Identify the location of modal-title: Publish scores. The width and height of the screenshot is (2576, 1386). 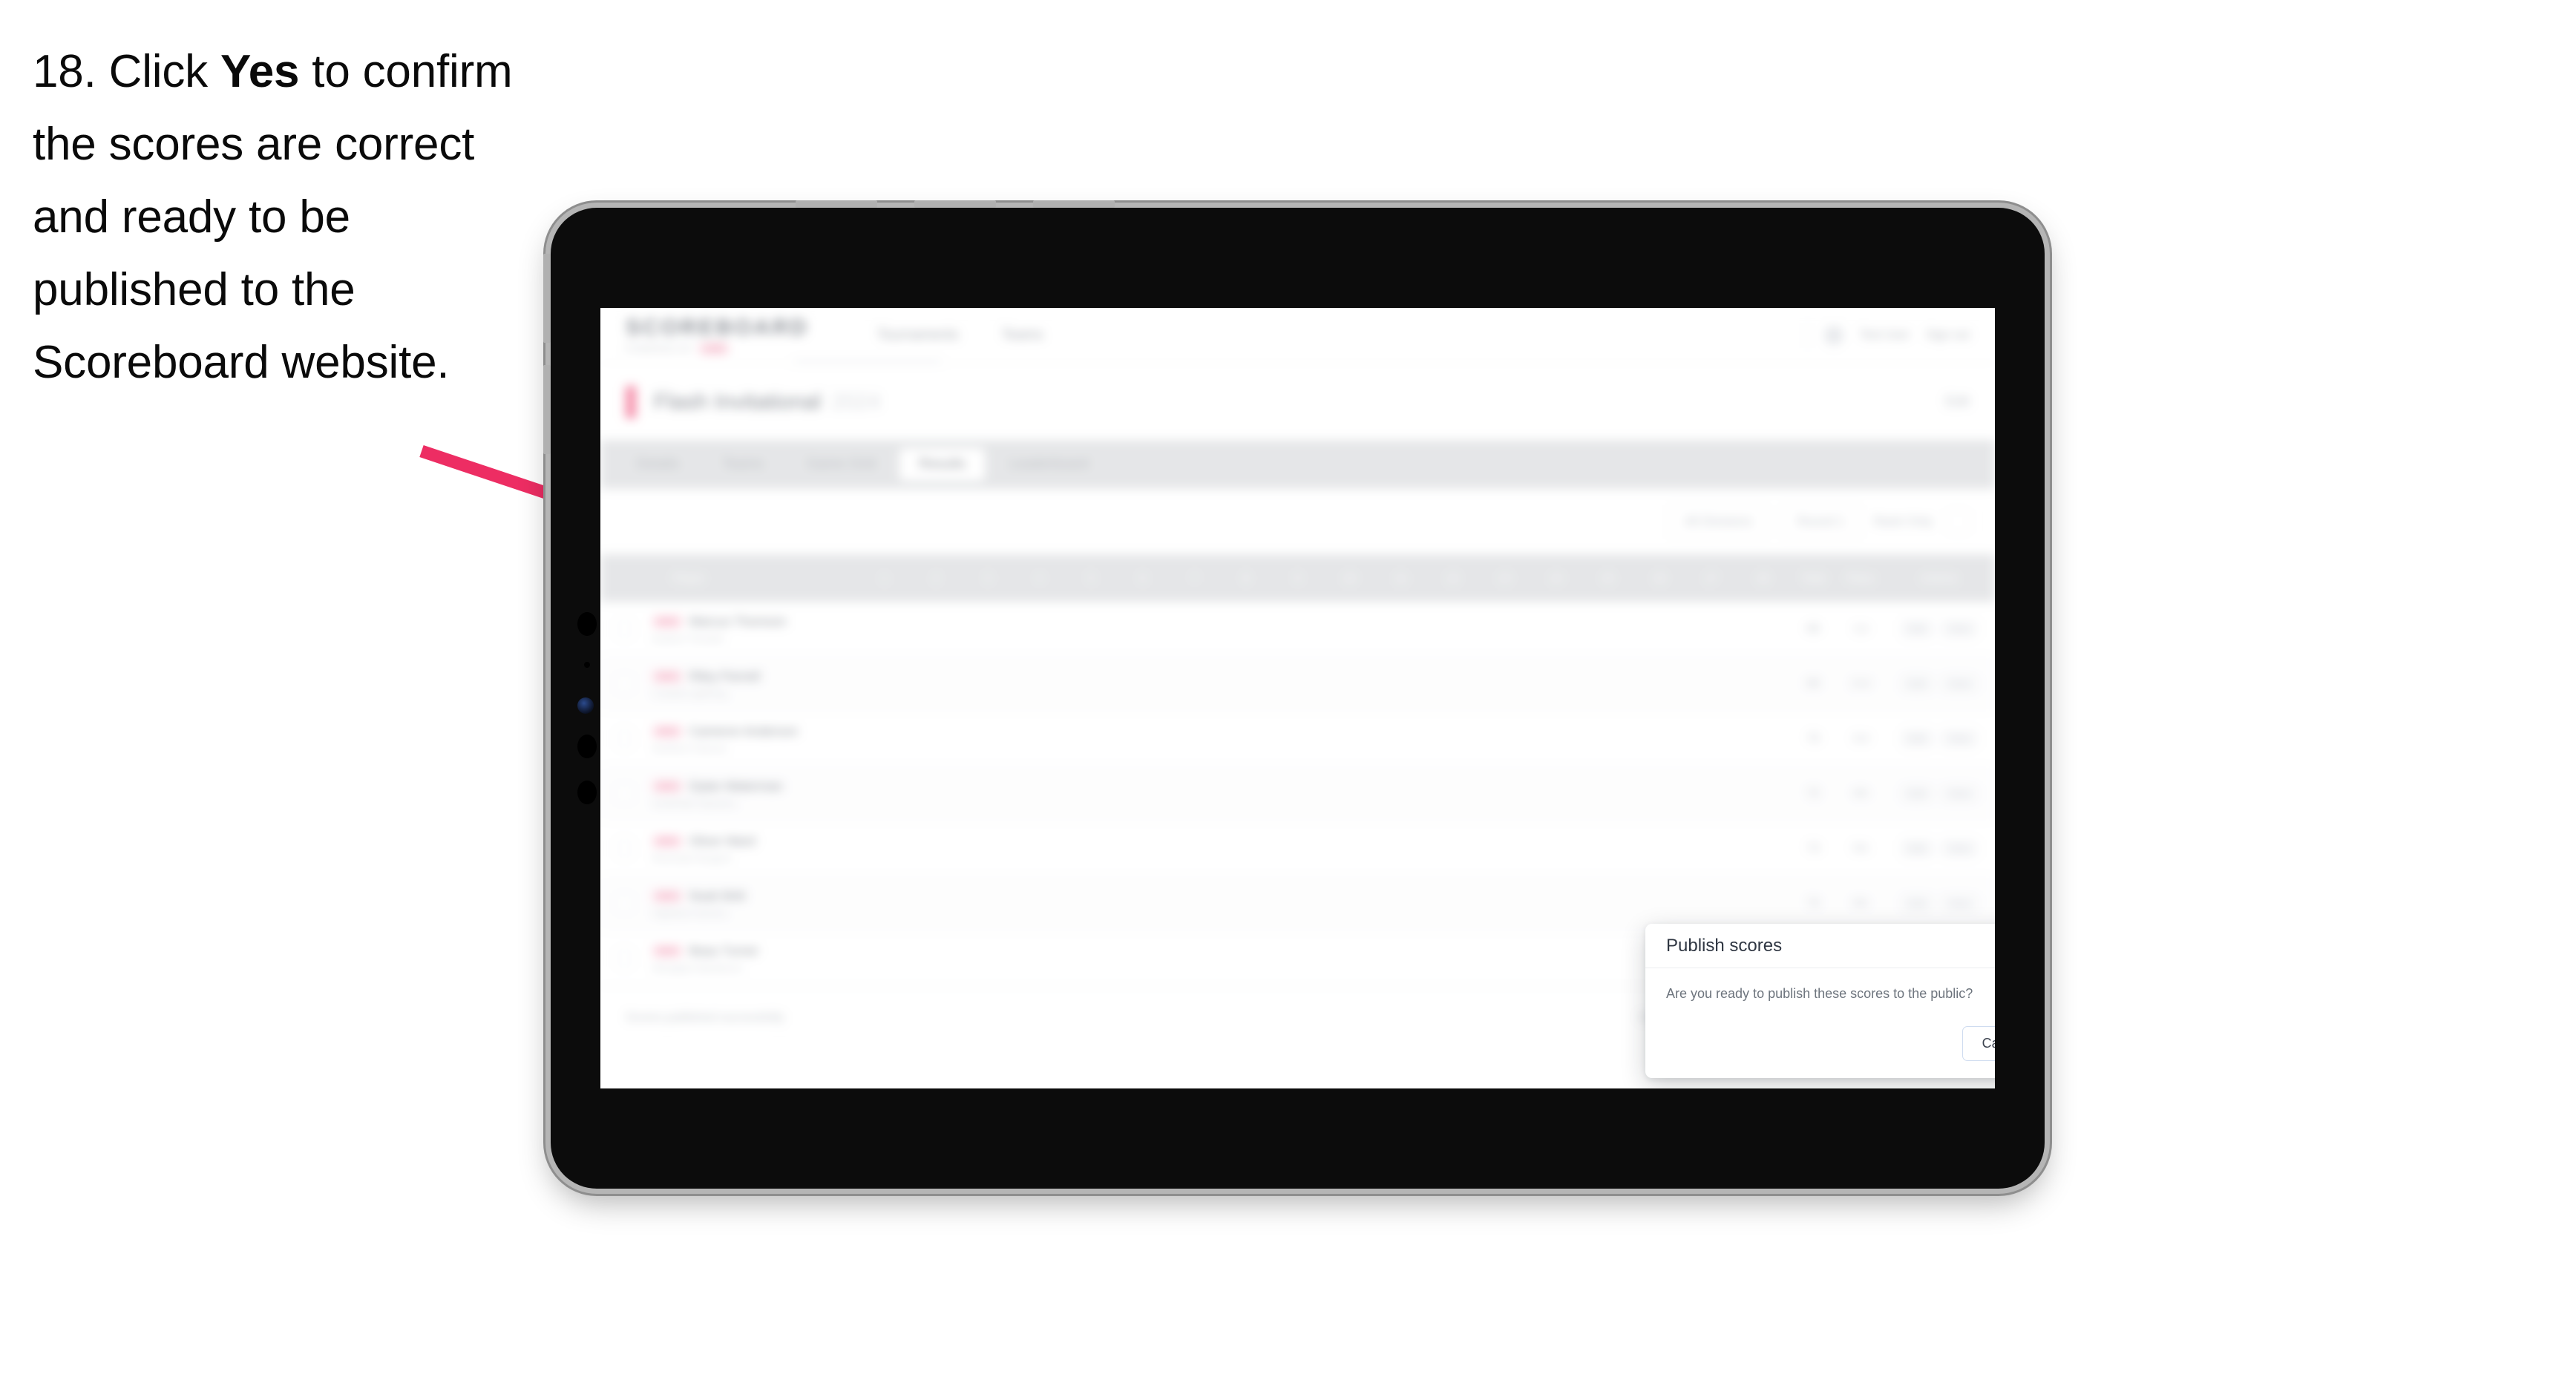
(1725, 946).